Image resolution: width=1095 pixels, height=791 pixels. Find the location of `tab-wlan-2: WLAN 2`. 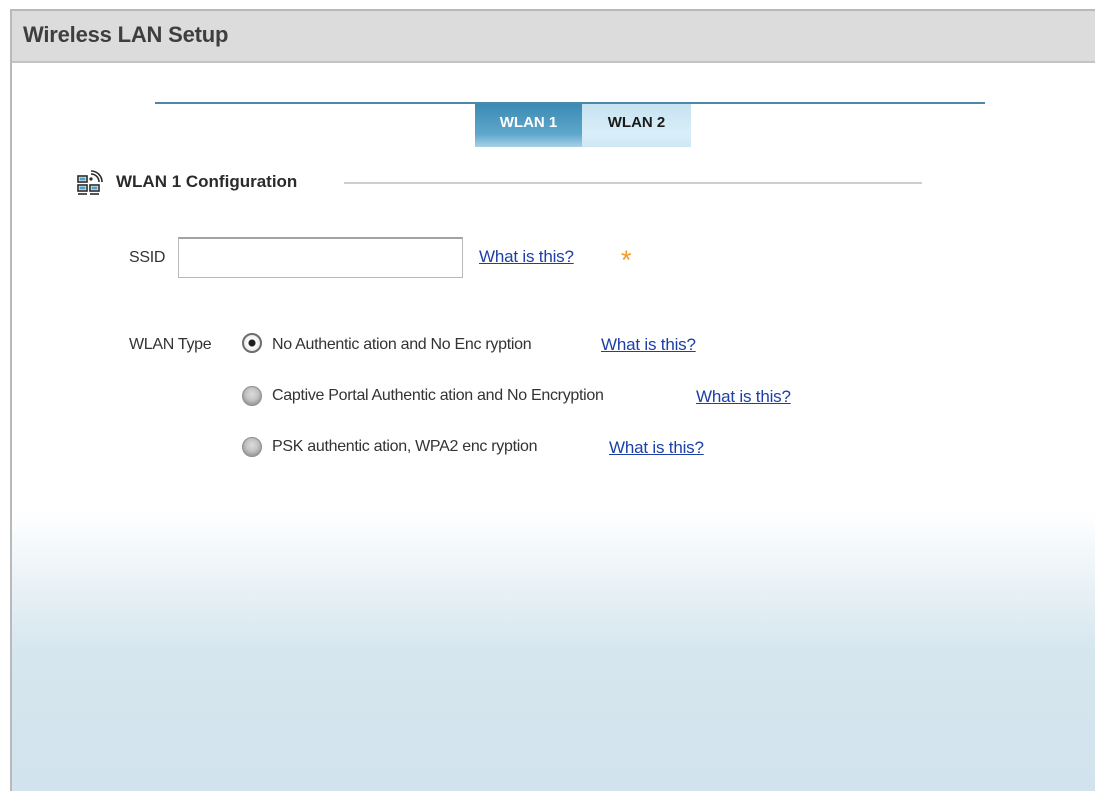

tab-wlan-2: WLAN 2 is located at coordinates (636, 125).